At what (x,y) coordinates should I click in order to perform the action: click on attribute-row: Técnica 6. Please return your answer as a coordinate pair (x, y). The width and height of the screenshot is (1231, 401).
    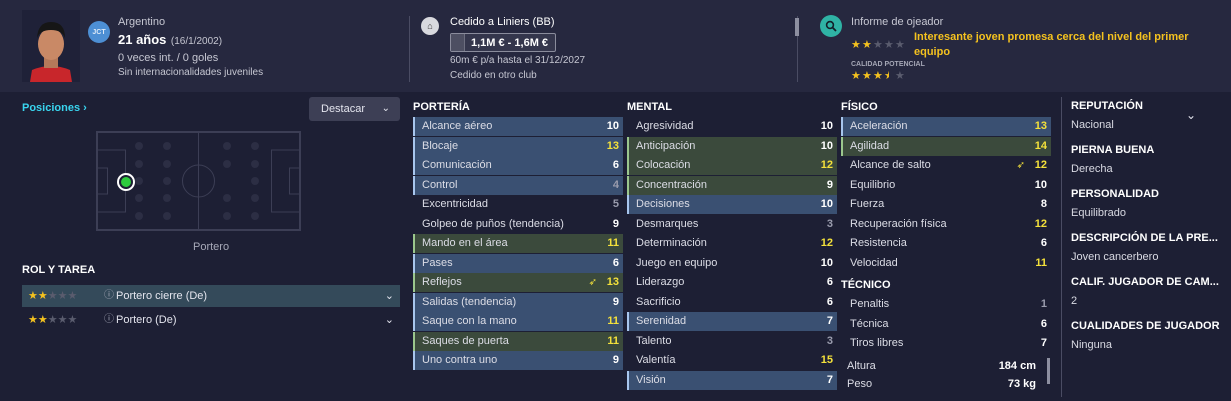
    Looking at the image, I should click on (946, 324).